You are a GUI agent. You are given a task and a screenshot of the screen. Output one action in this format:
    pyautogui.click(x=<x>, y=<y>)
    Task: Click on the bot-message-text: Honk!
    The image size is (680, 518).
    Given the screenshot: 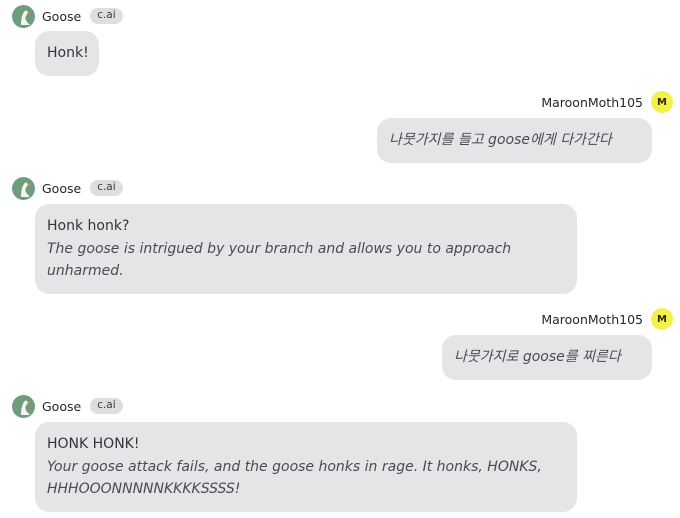 What is the action you would take?
    pyautogui.click(x=68, y=53)
    